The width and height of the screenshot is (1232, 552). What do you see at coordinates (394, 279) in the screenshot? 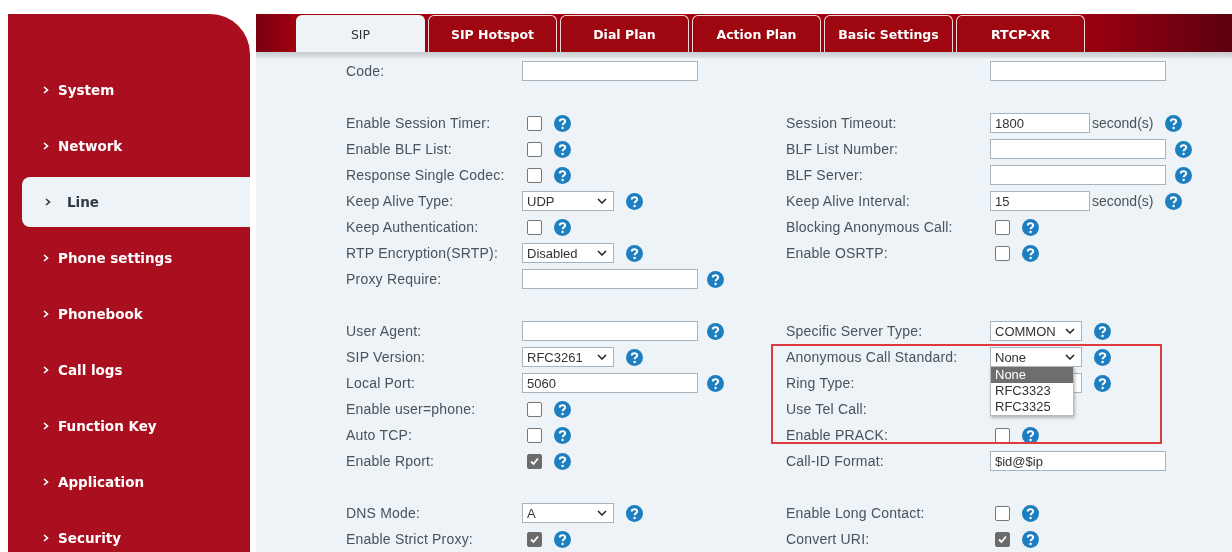
I see `field-label: Proxy Require:` at bounding box center [394, 279].